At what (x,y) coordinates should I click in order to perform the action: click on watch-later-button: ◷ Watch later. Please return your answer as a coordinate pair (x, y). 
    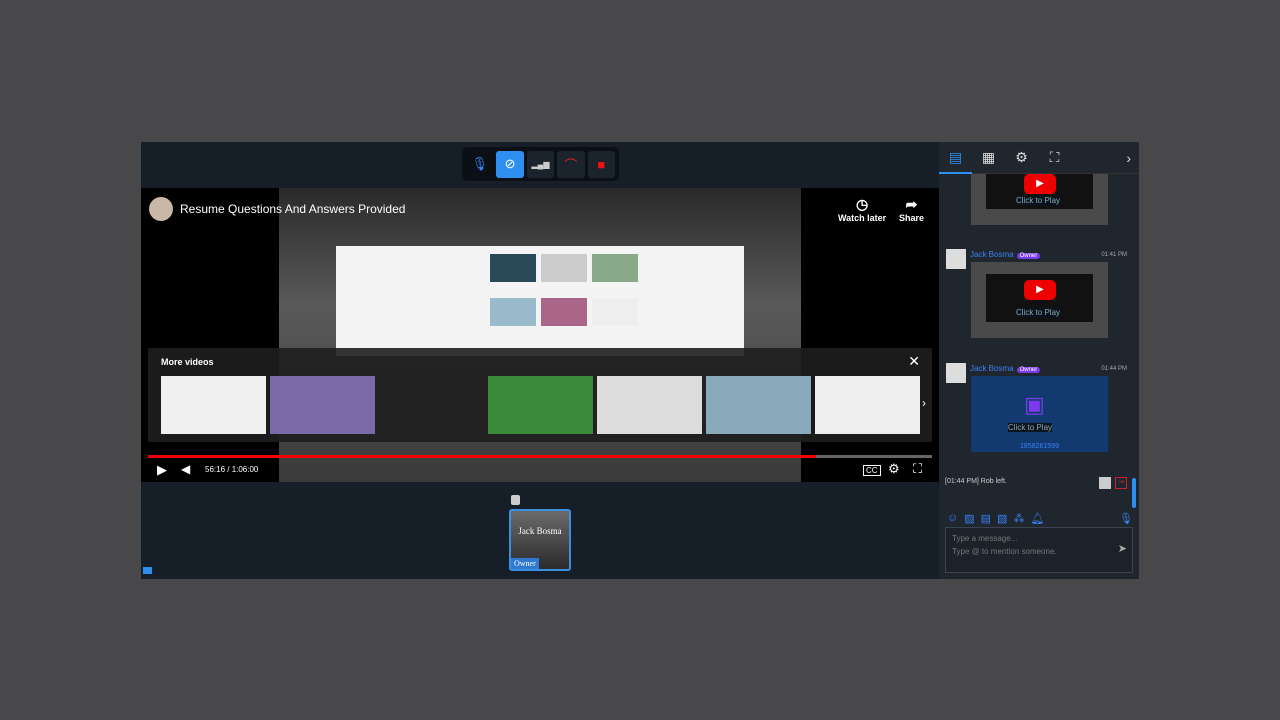
    Looking at the image, I should click on (862, 209).